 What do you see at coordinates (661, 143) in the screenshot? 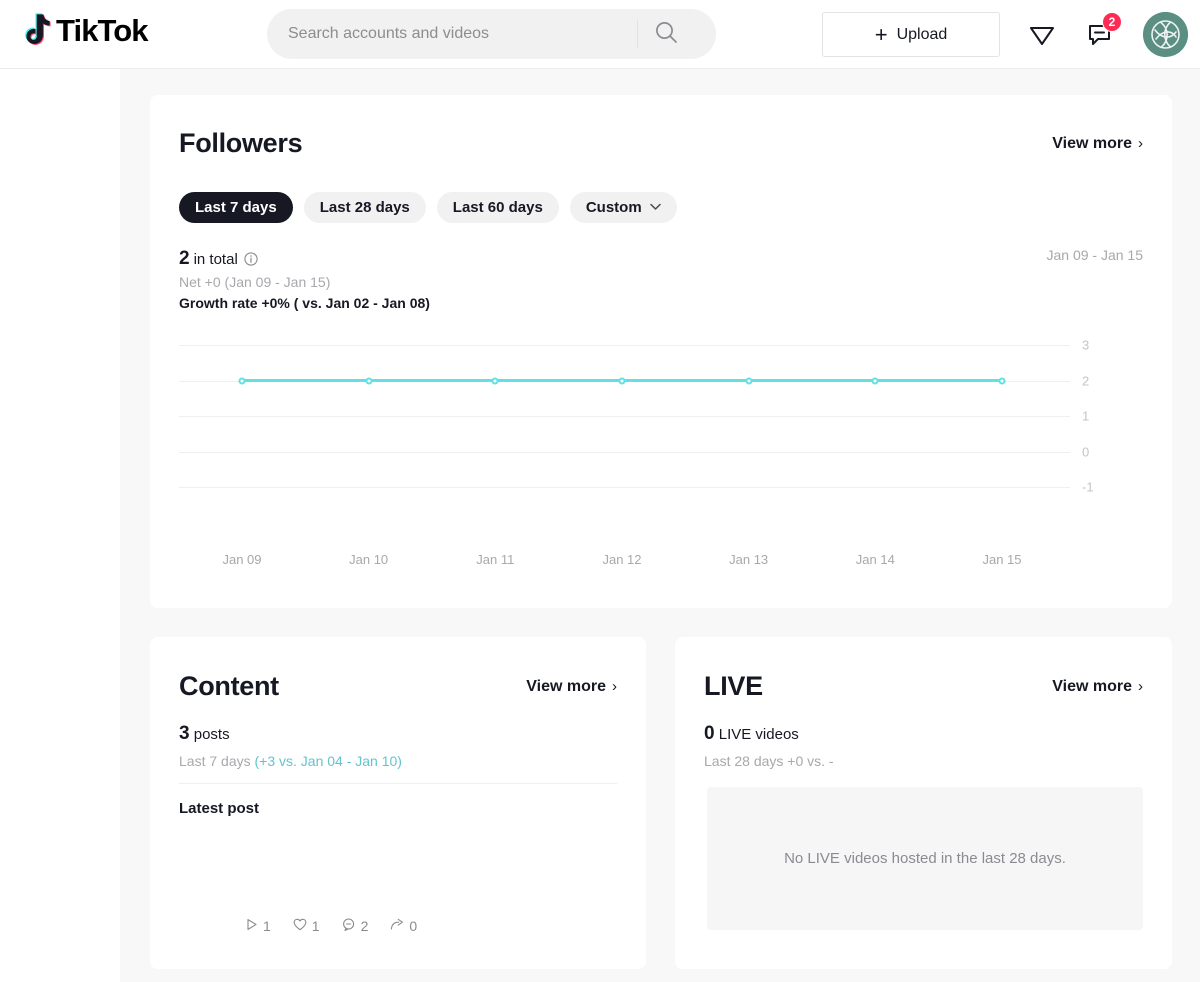
I see `followers-header: Followers View more ›` at bounding box center [661, 143].